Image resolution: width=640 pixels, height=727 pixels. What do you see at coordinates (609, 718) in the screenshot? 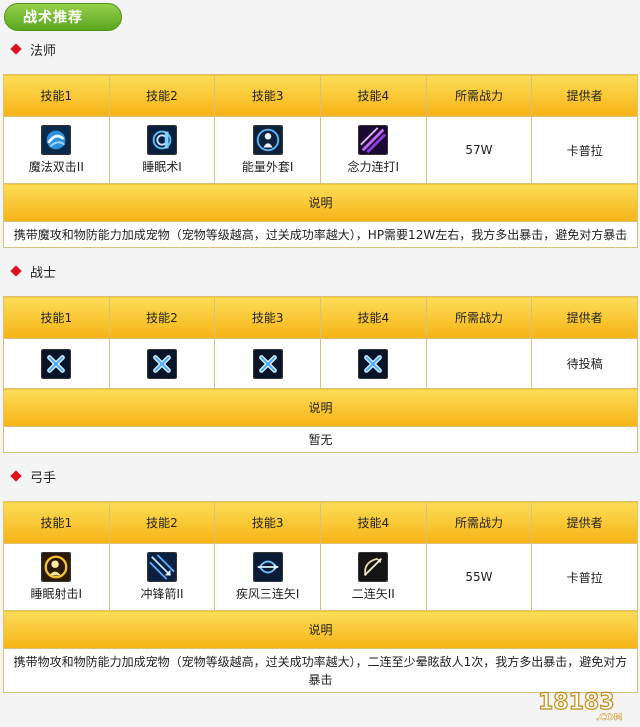
I see `watermark-sub: .COM` at bounding box center [609, 718].